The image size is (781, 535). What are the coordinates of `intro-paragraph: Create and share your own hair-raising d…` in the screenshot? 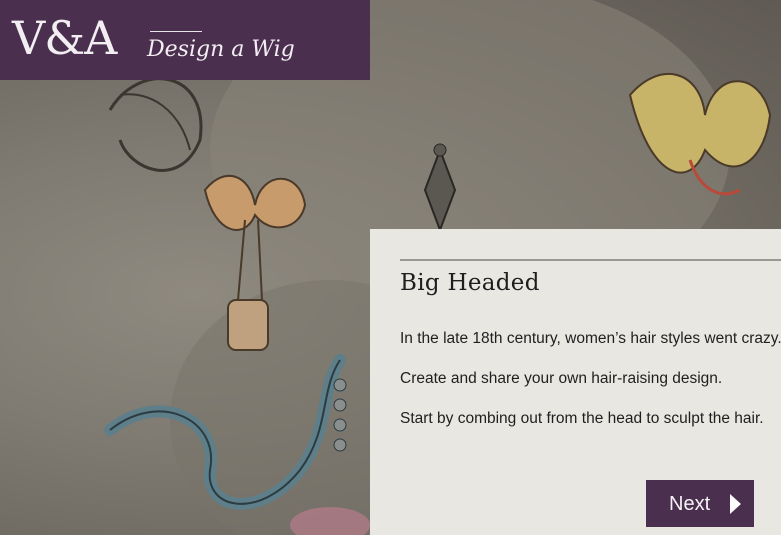 It's located at (561, 378).